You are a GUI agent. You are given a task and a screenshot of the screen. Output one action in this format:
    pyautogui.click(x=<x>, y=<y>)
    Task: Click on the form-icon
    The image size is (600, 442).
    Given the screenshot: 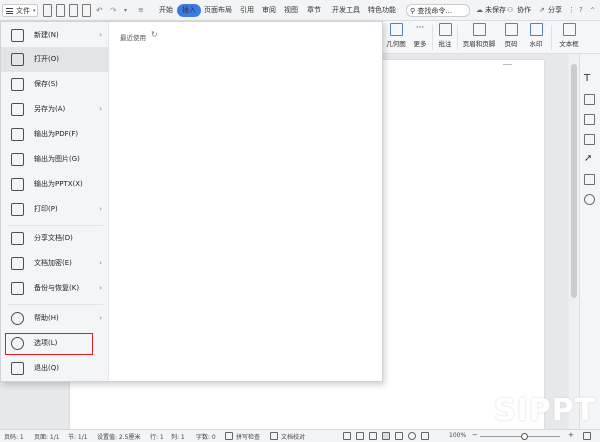 What is the action you would take?
    pyautogui.click(x=589, y=139)
    